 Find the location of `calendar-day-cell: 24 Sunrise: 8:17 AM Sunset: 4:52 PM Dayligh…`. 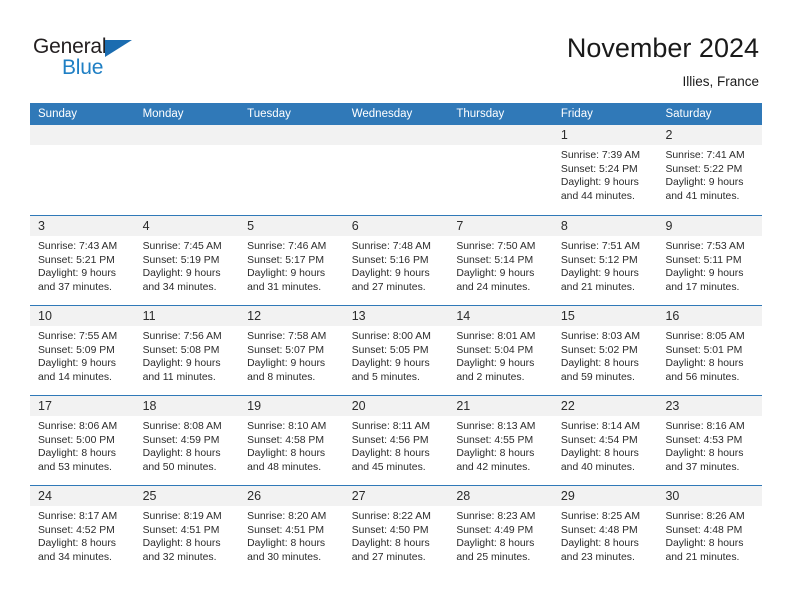

calendar-day-cell: 24 Sunrise: 8:17 AM Sunset: 4:52 PM Dayligh… is located at coordinates (82, 530).